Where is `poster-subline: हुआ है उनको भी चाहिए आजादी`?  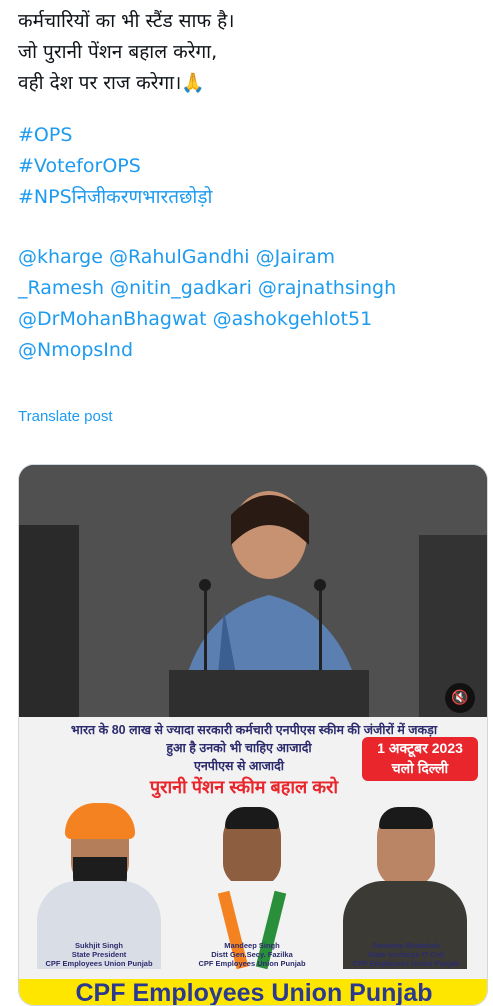 poster-subline: हुआ है उनको भी चाहिए आजादी is located at coordinates (239, 748).